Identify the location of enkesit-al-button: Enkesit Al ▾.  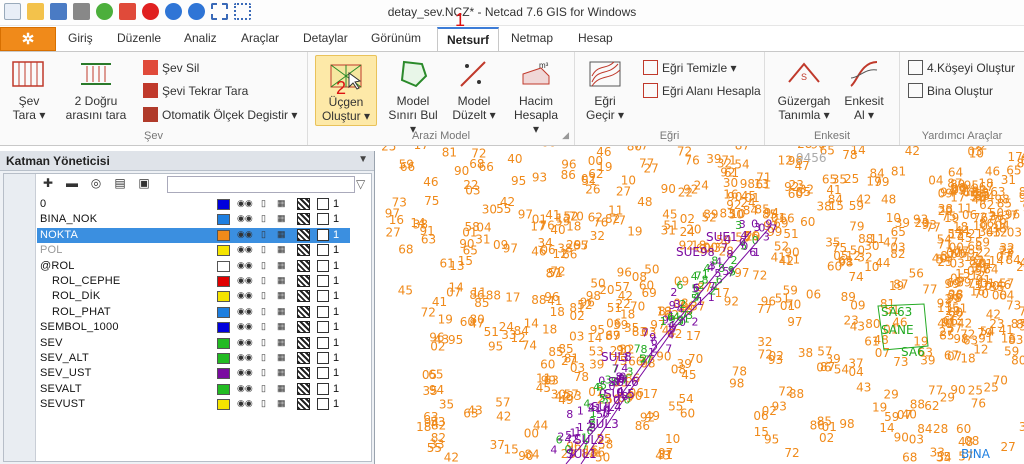
(864, 90).